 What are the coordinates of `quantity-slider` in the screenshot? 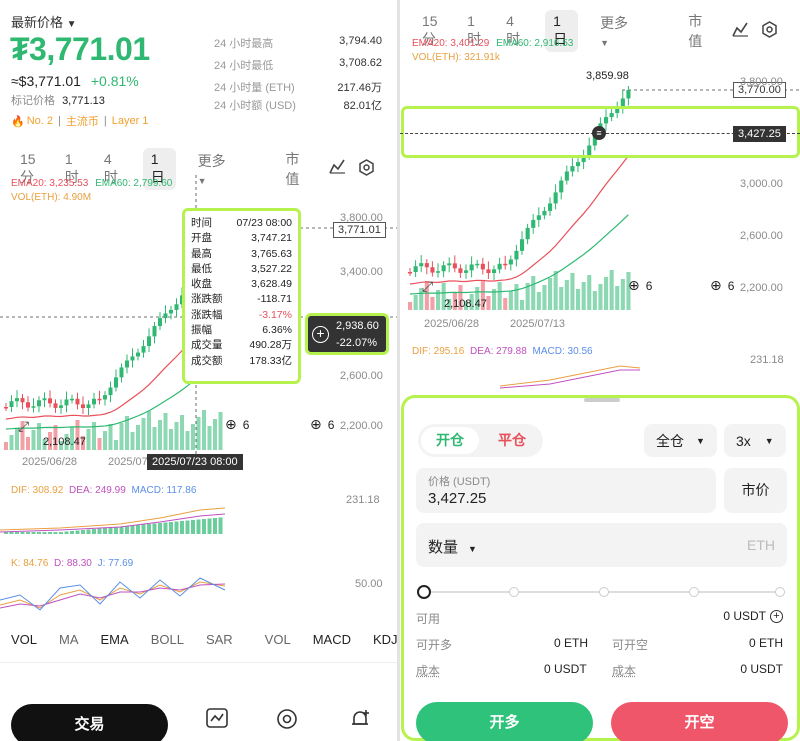 It's located at (602, 592).